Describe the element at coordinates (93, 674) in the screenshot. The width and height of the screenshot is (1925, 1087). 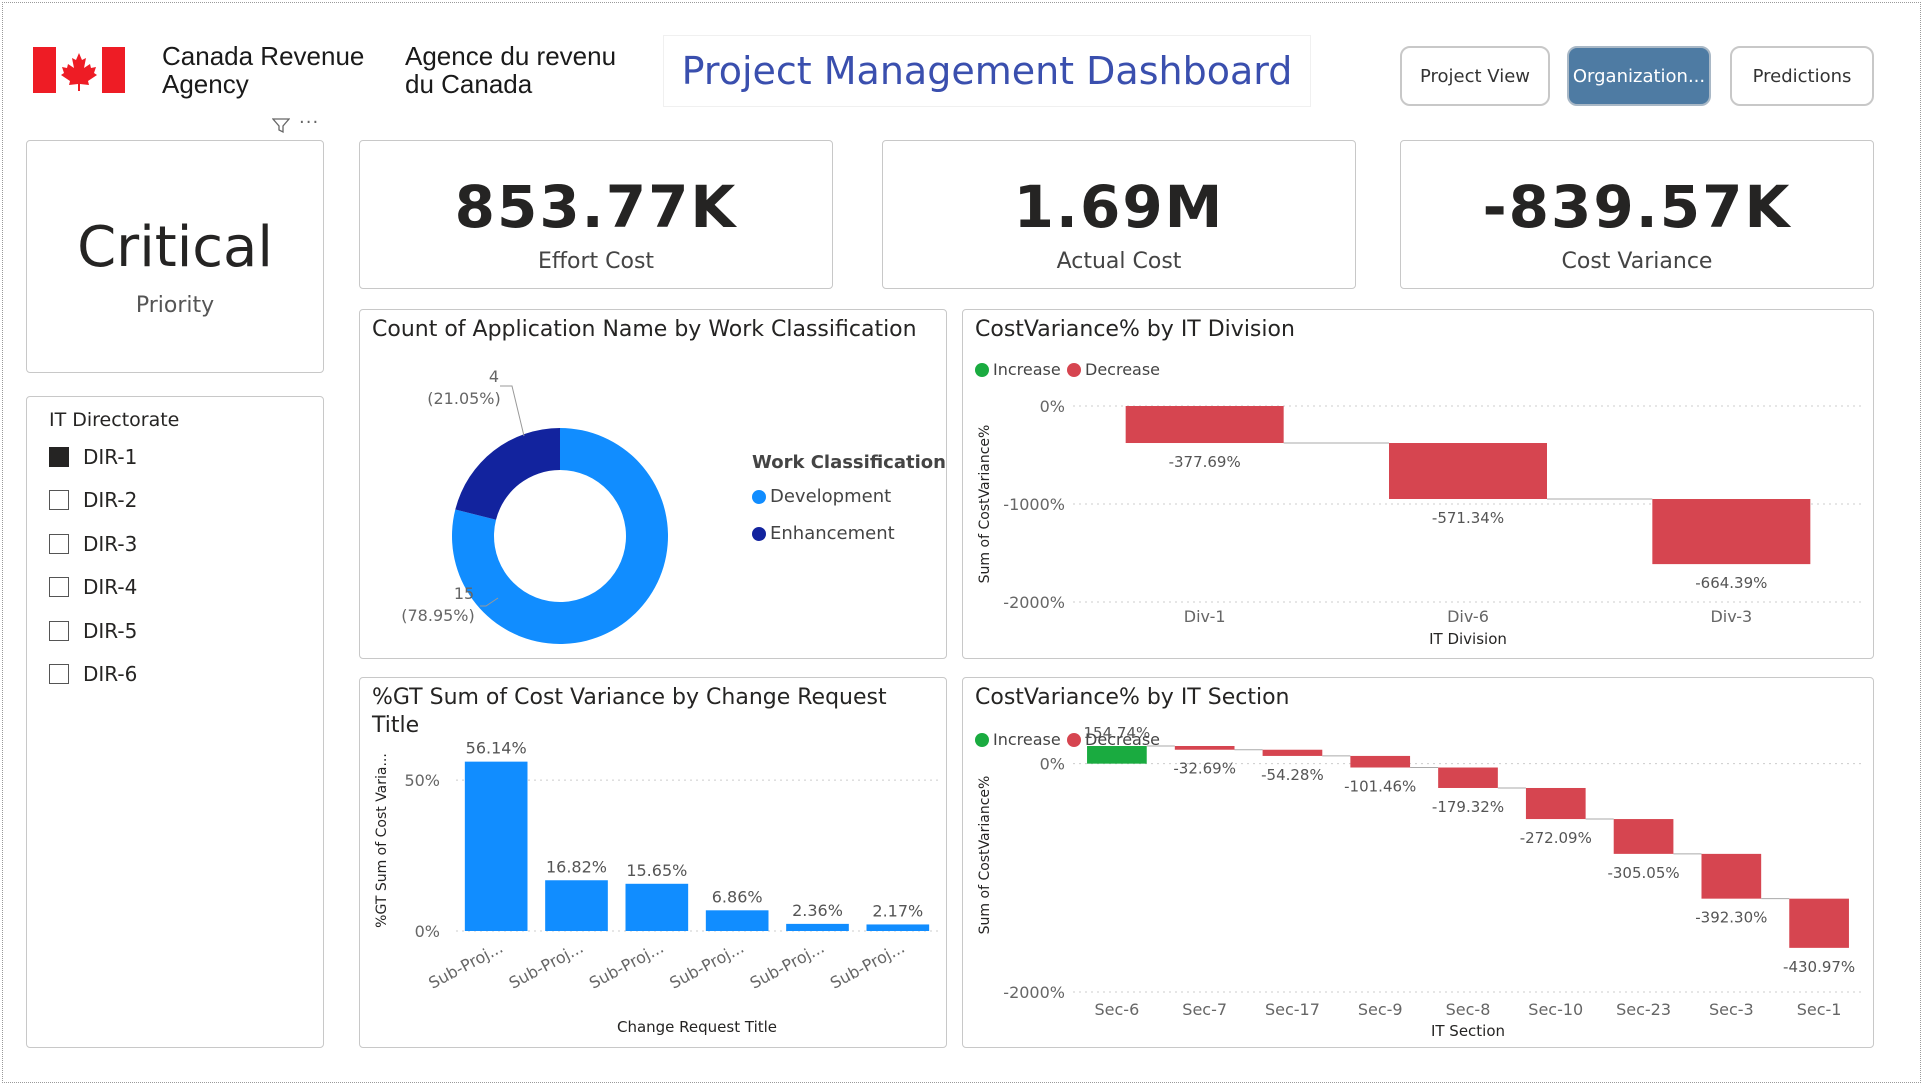
I see `slicer-item-dir-6: DIR-6` at that location.